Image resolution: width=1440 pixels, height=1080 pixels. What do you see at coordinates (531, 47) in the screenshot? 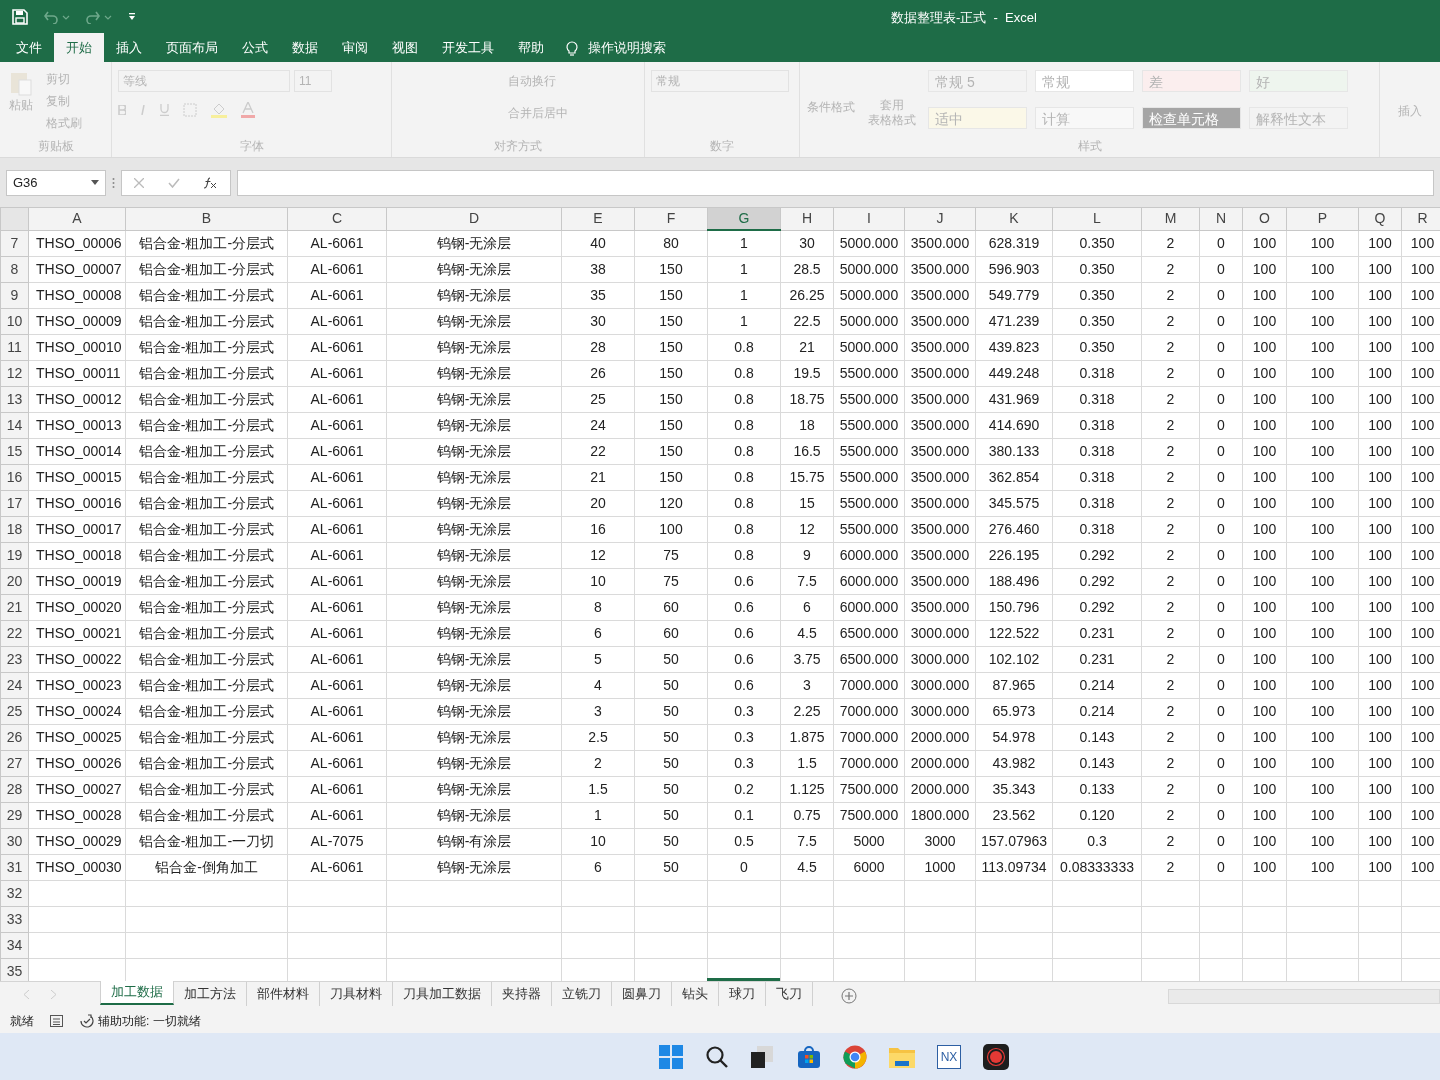
I see `menu-tab: 帮助` at bounding box center [531, 47].